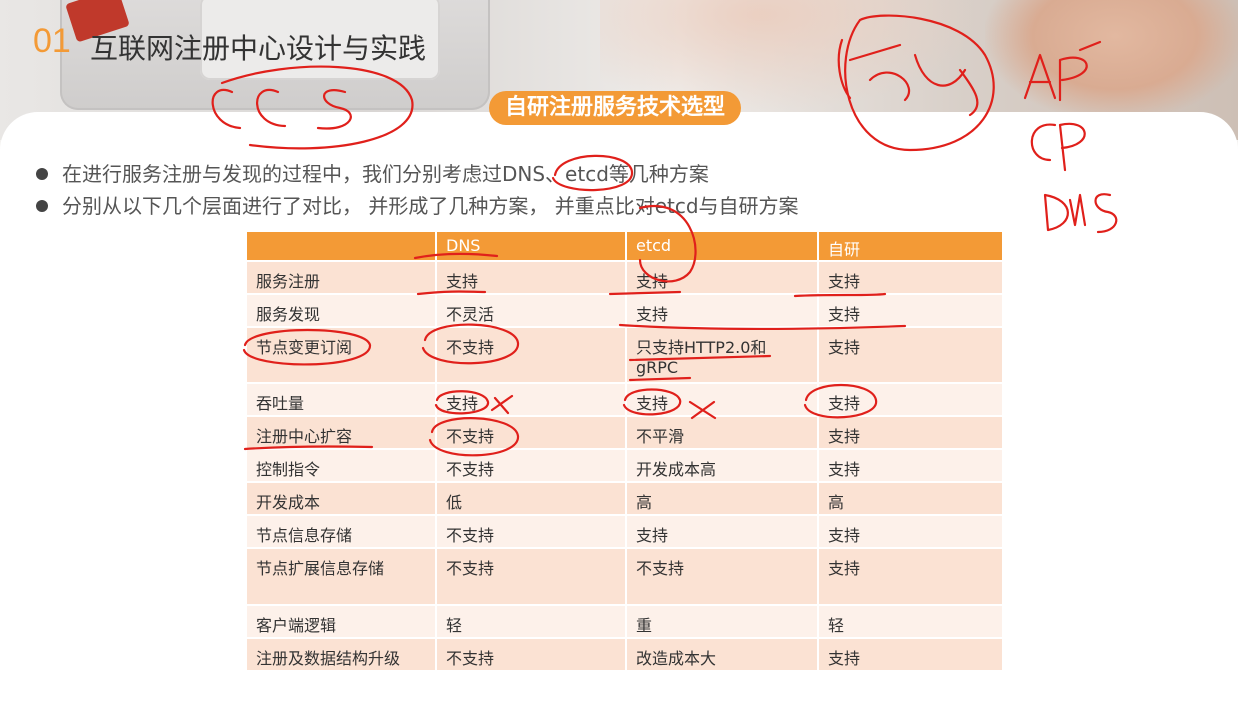 This screenshot has width=1238, height=702. I want to click on table-cell: 服务注册, so click(340, 278).